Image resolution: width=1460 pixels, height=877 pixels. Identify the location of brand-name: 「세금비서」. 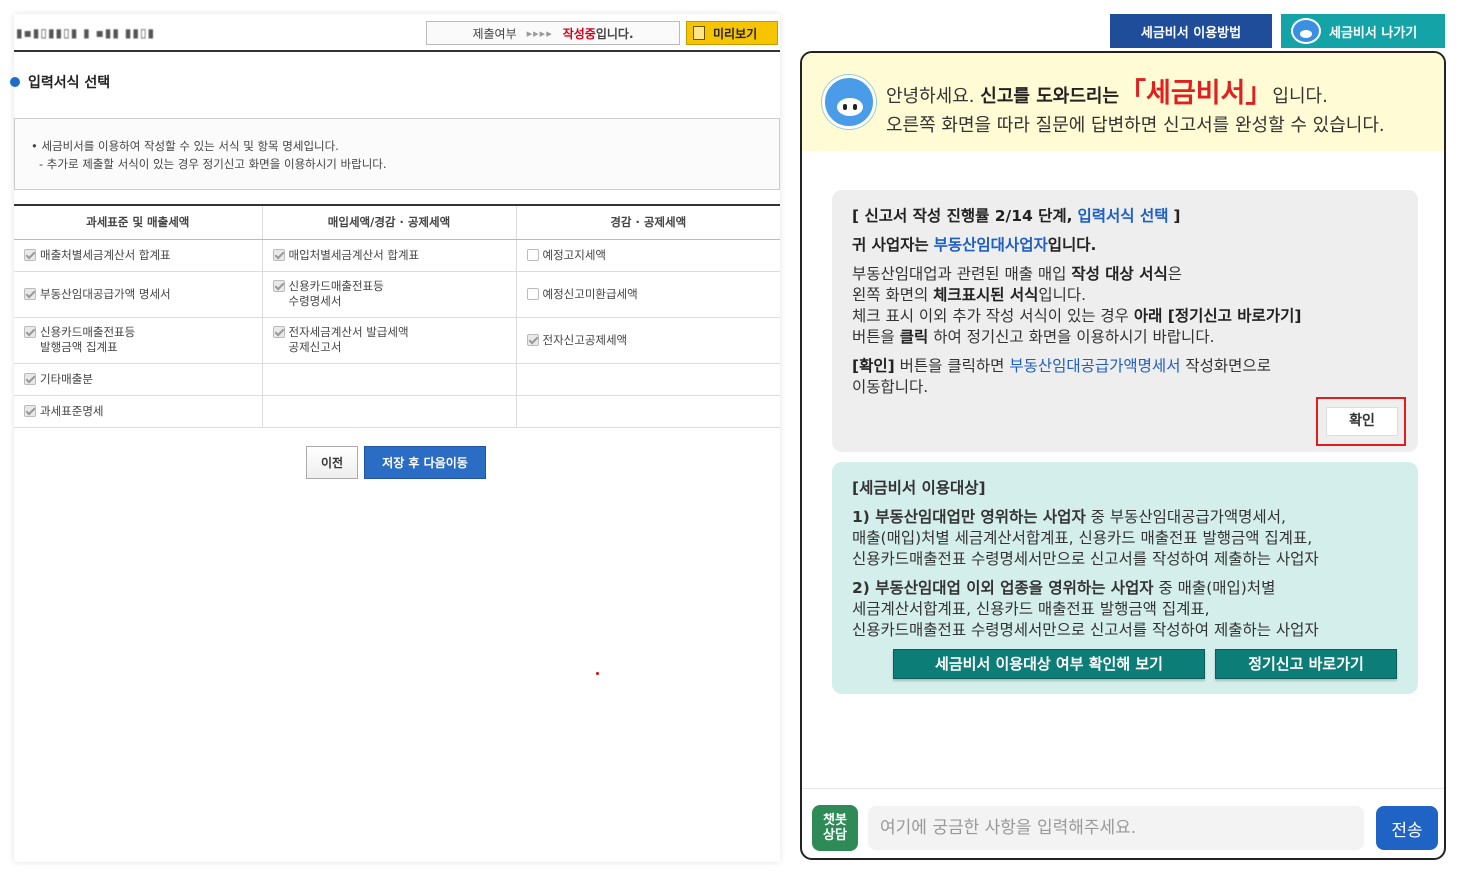
(1196, 93).